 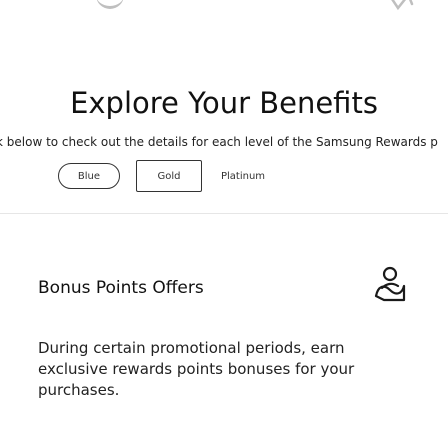 I want to click on tier-selector: Blue Gold Platinum, so click(x=224, y=176).